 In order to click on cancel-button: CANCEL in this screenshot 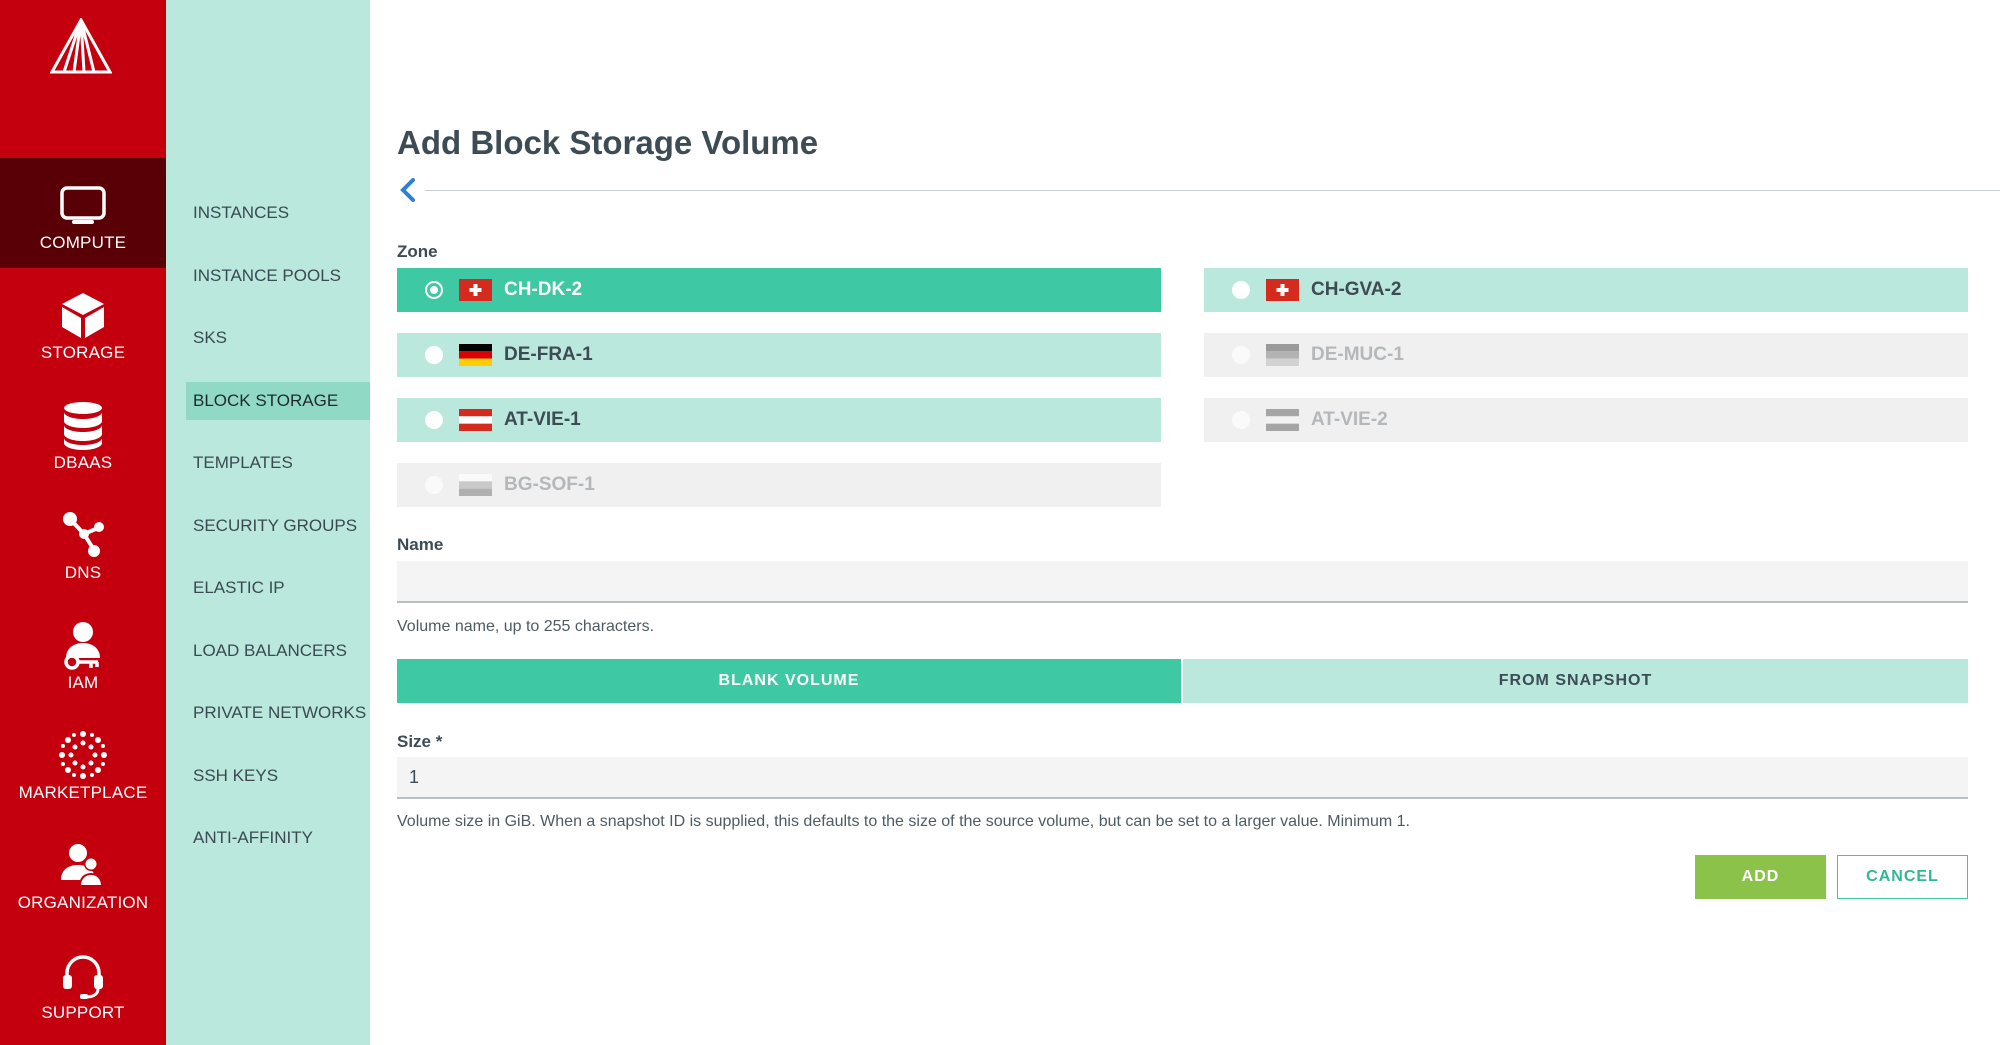, I will do `click(1902, 877)`.